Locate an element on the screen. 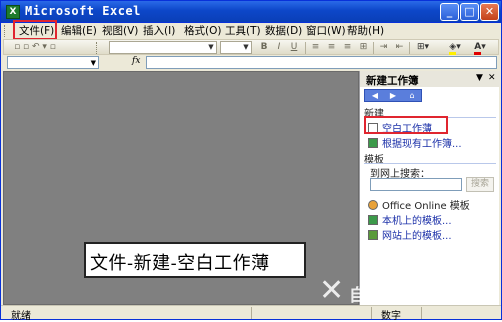 This screenshot has height=322, width=502. menu-help: 帮助(H) is located at coordinates (365, 31).